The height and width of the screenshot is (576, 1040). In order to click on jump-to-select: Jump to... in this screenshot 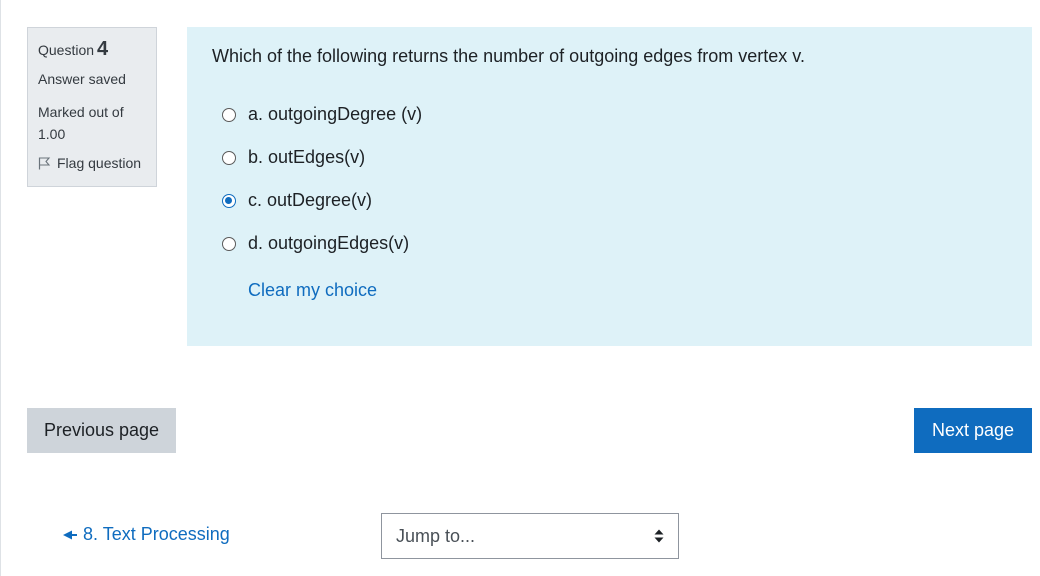, I will do `click(530, 536)`.